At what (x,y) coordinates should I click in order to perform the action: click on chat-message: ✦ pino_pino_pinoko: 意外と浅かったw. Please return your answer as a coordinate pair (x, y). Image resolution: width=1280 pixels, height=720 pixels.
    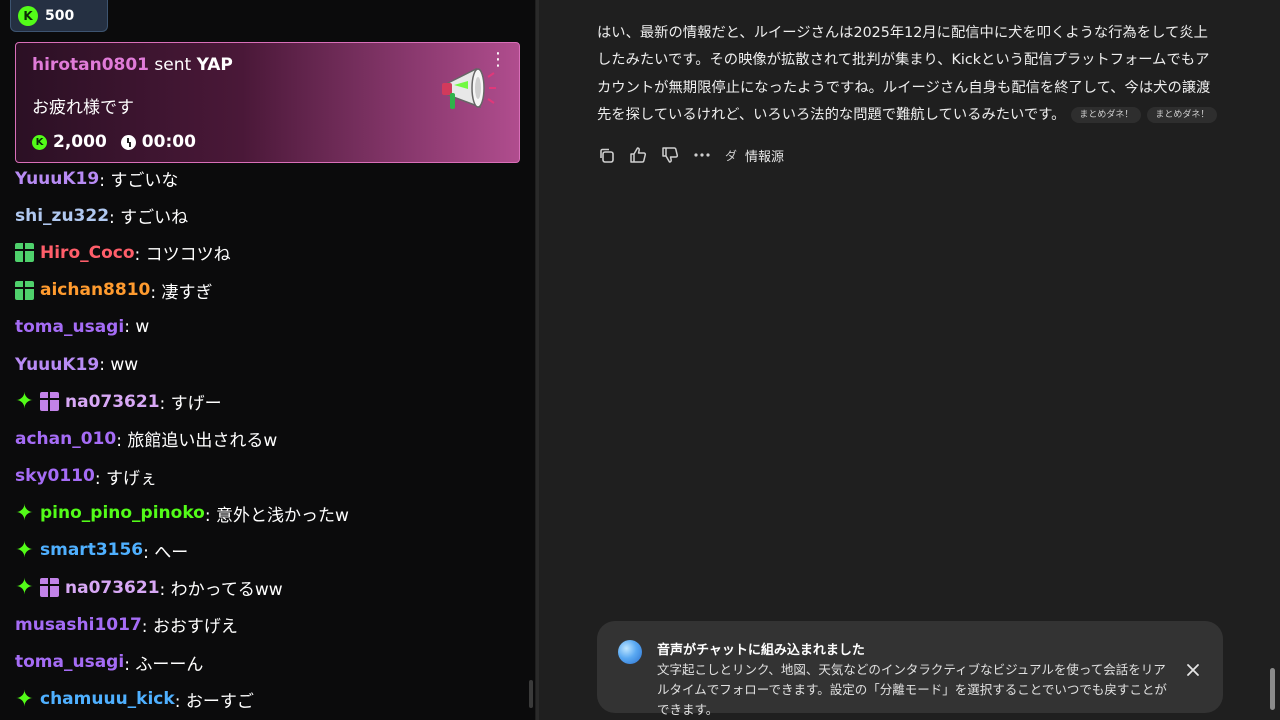
    Looking at the image, I should click on (270, 513).